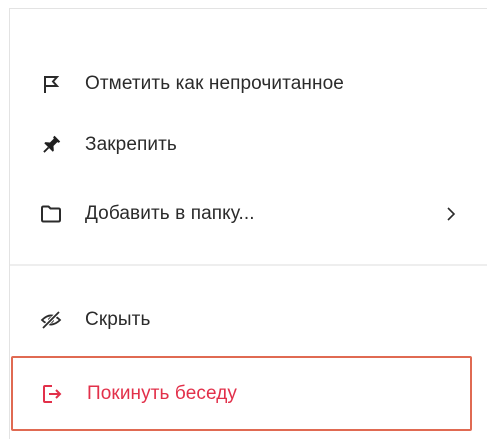 The image size is (487, 439). What do you see at coordinates (162, 393) in the screenshot?
I see `menu-item-label: Покинуть беседу` at bounding box center [162, 393].